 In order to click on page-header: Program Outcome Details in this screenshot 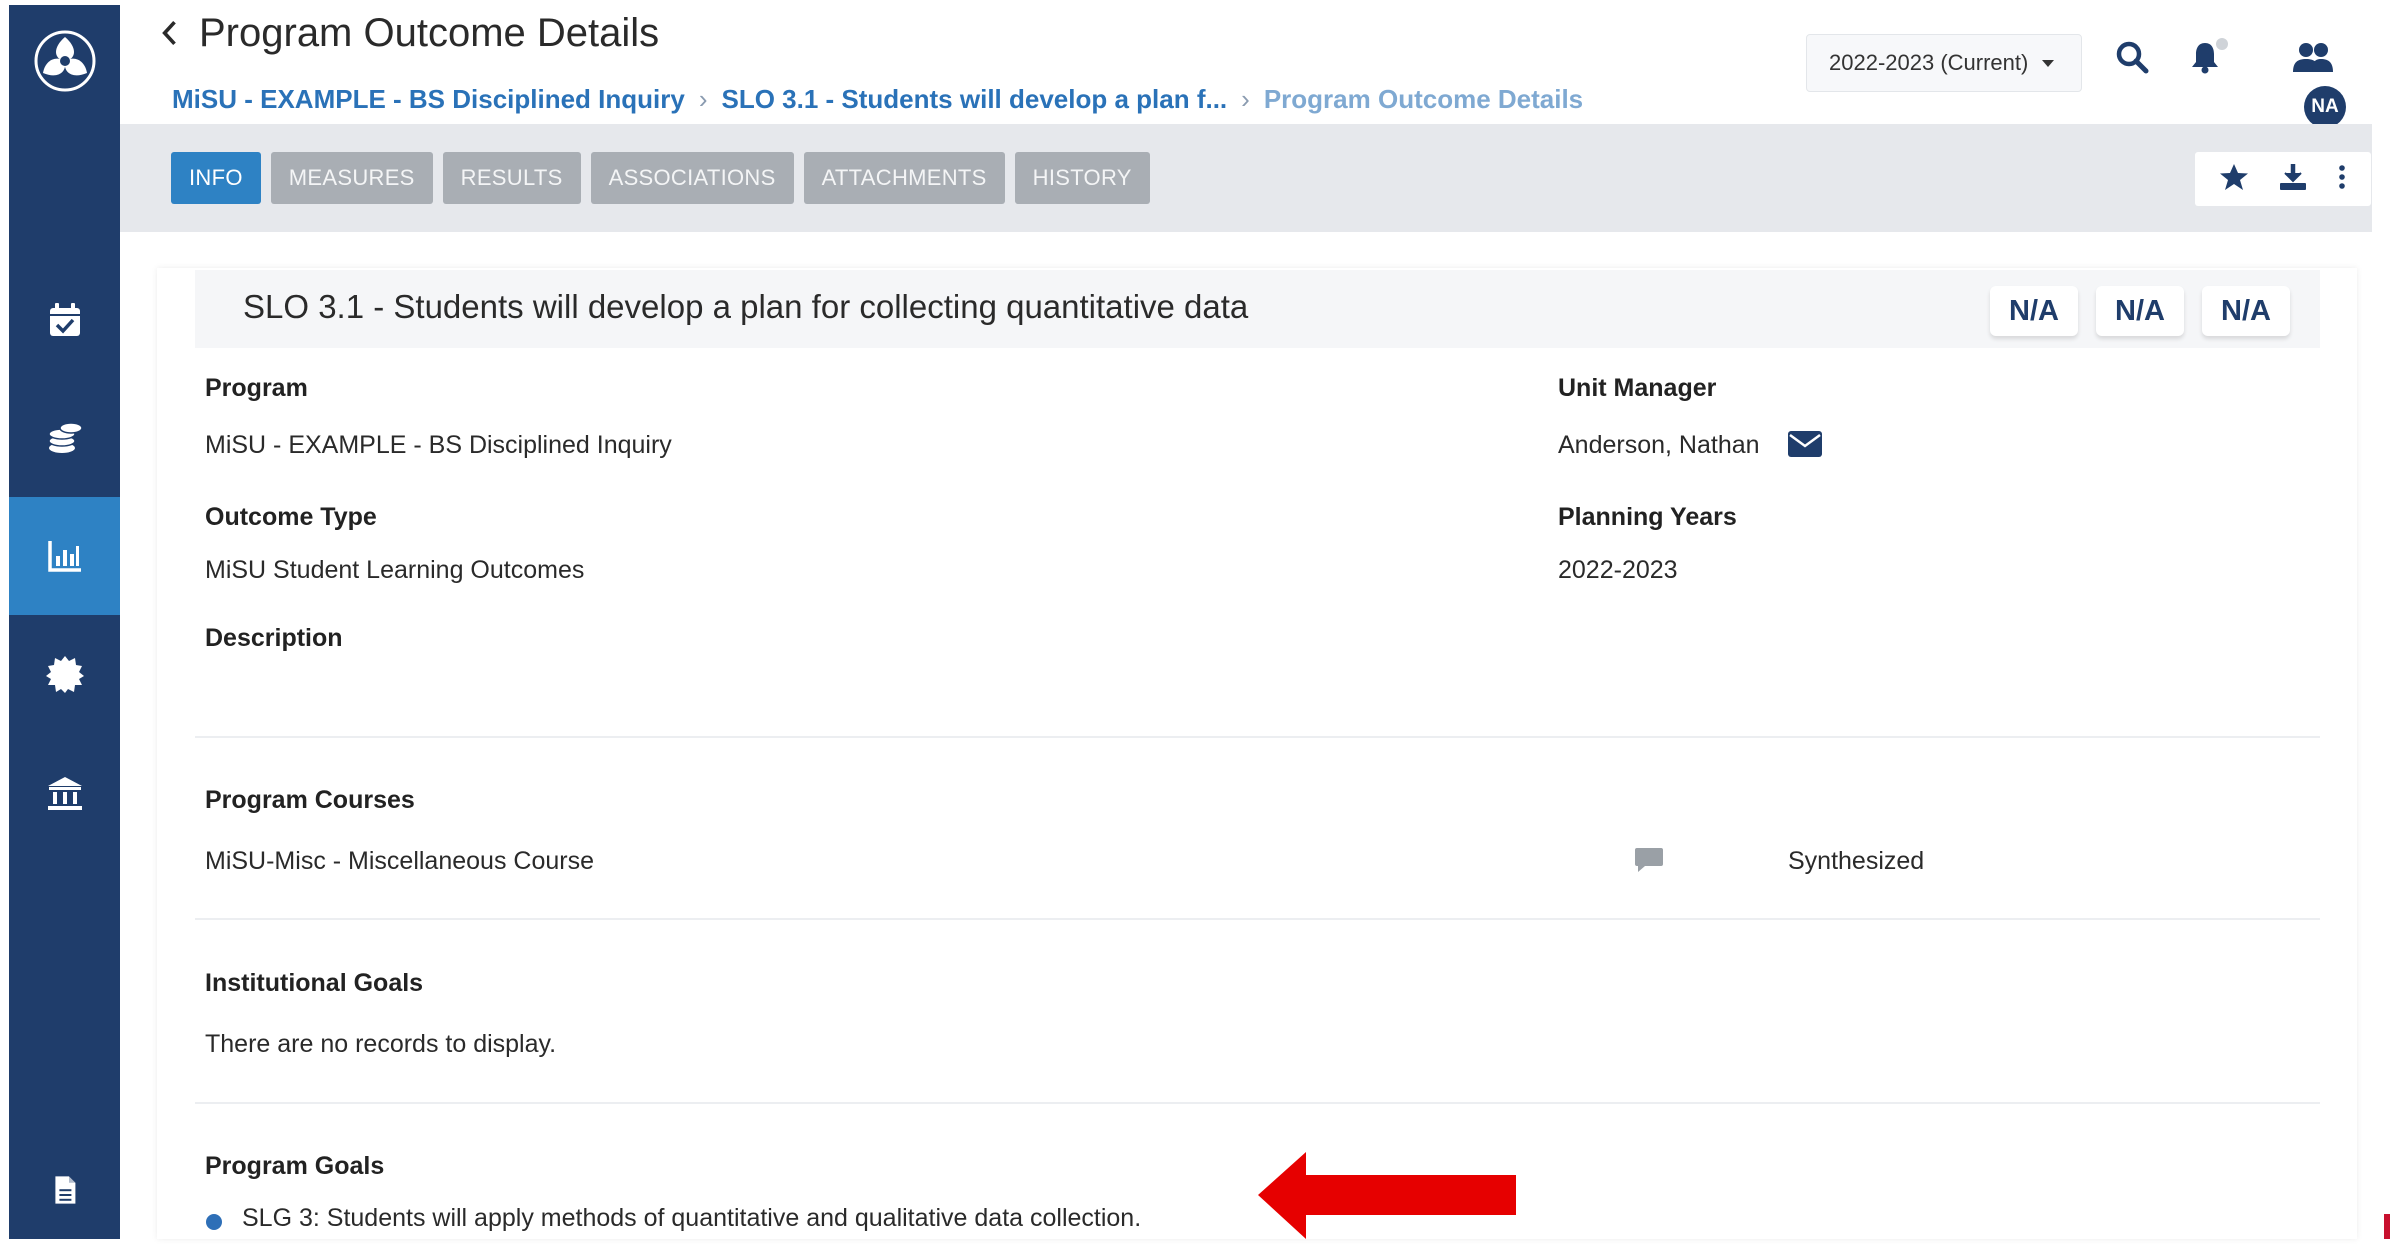, I will do `click(407, 33)`.